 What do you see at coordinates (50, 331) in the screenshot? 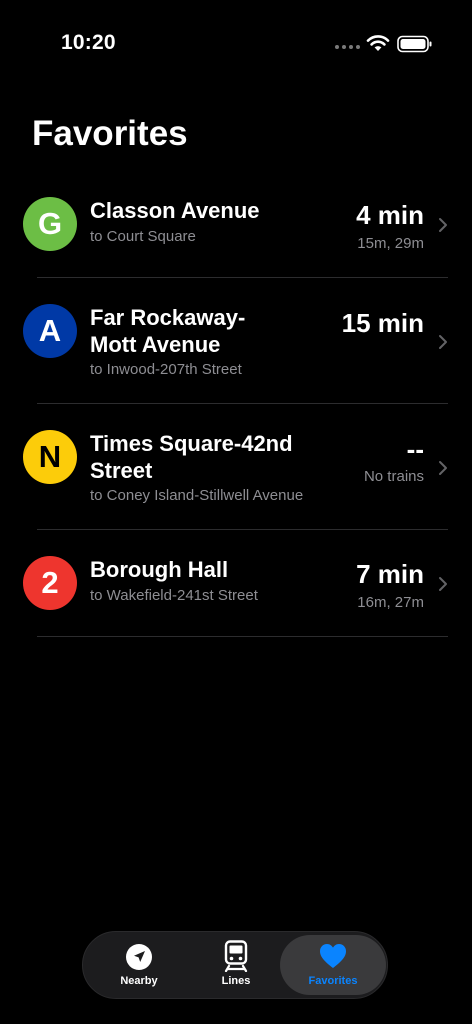
I see `line-badge-a: A` at bounding box center [50, 331].